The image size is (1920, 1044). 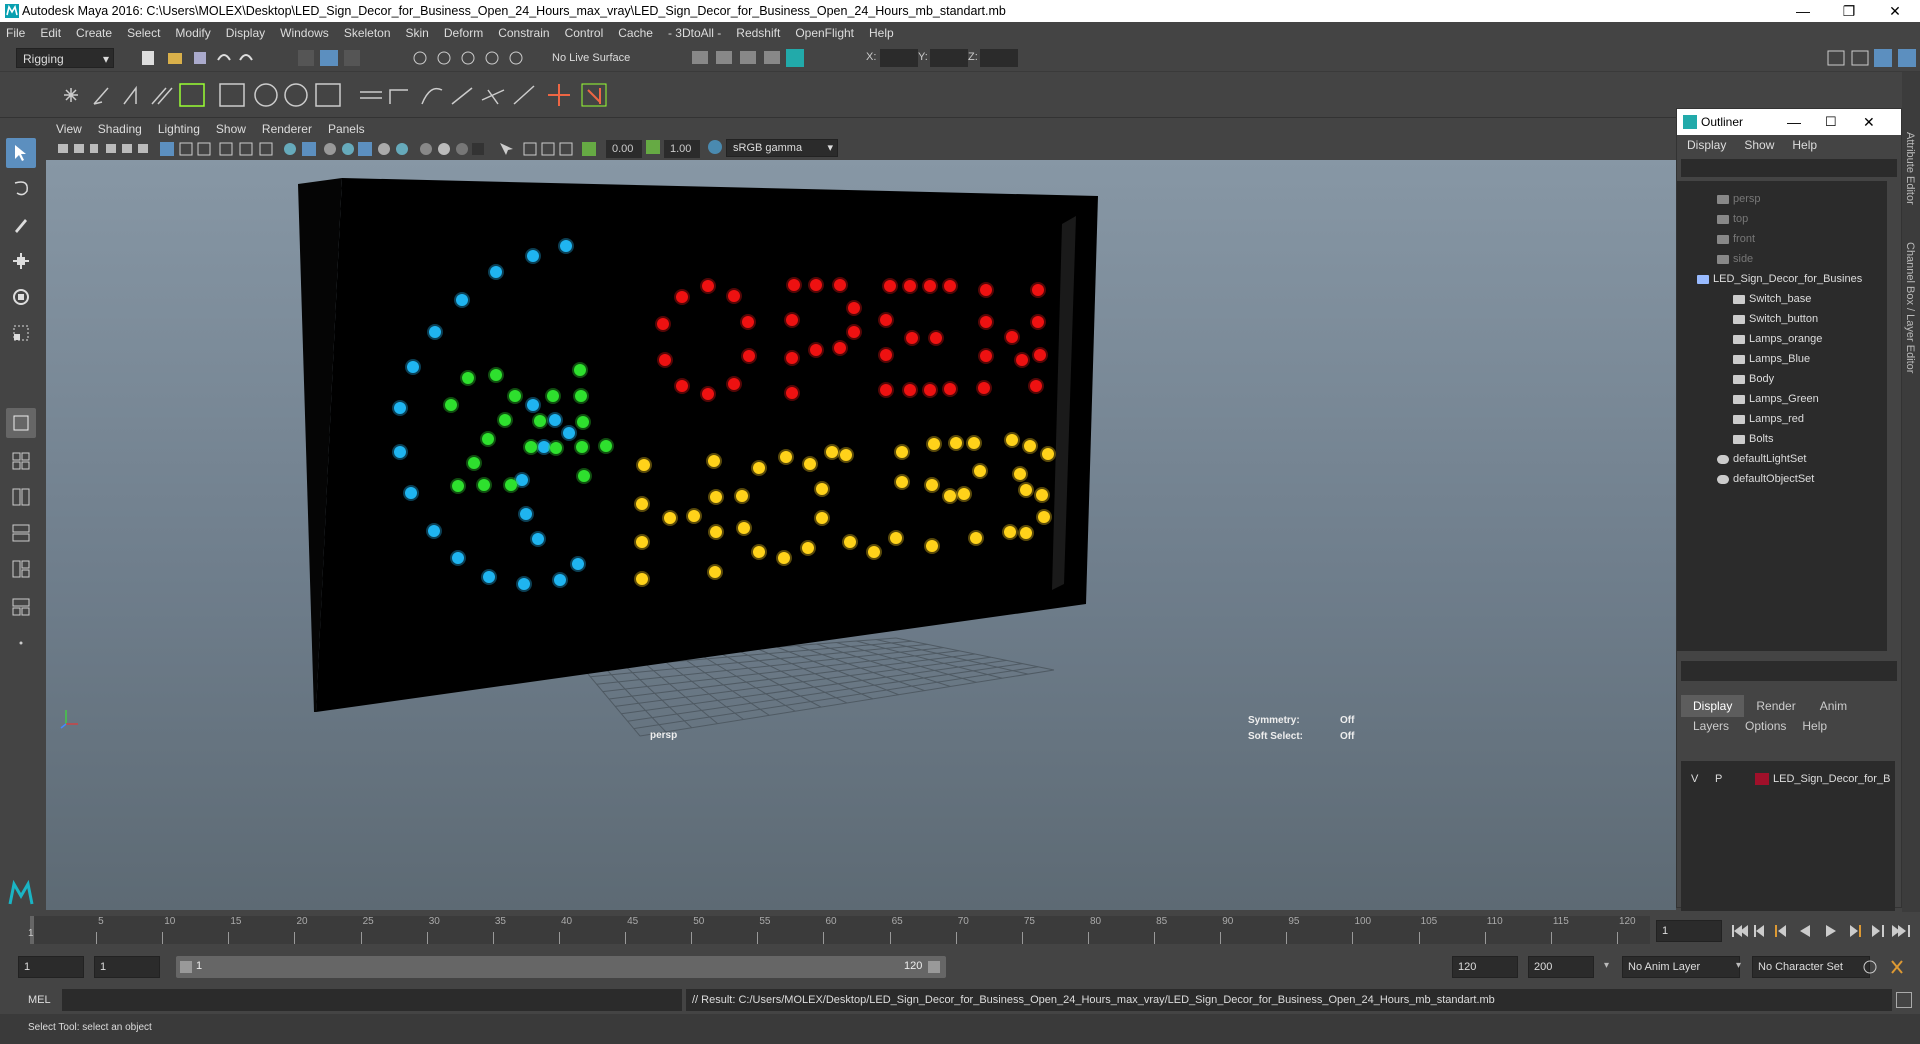 I want to click on character-set-dropdown: No Character Set, so click(x=1811, y=967).